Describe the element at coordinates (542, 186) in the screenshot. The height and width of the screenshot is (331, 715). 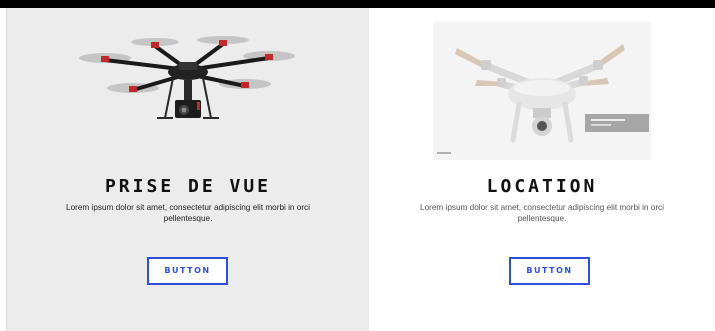
I see `card-title: LOCATION` at that location.